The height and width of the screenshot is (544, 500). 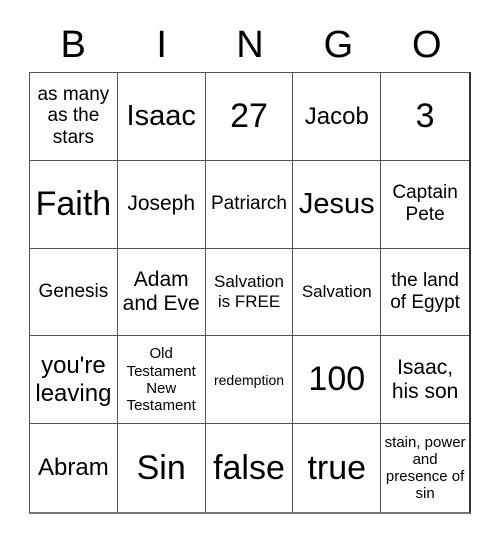 What do you see at coordinates (73, 45) in the screenshot?
I see `header-letter-b: B` at bounding box center [73, 45].